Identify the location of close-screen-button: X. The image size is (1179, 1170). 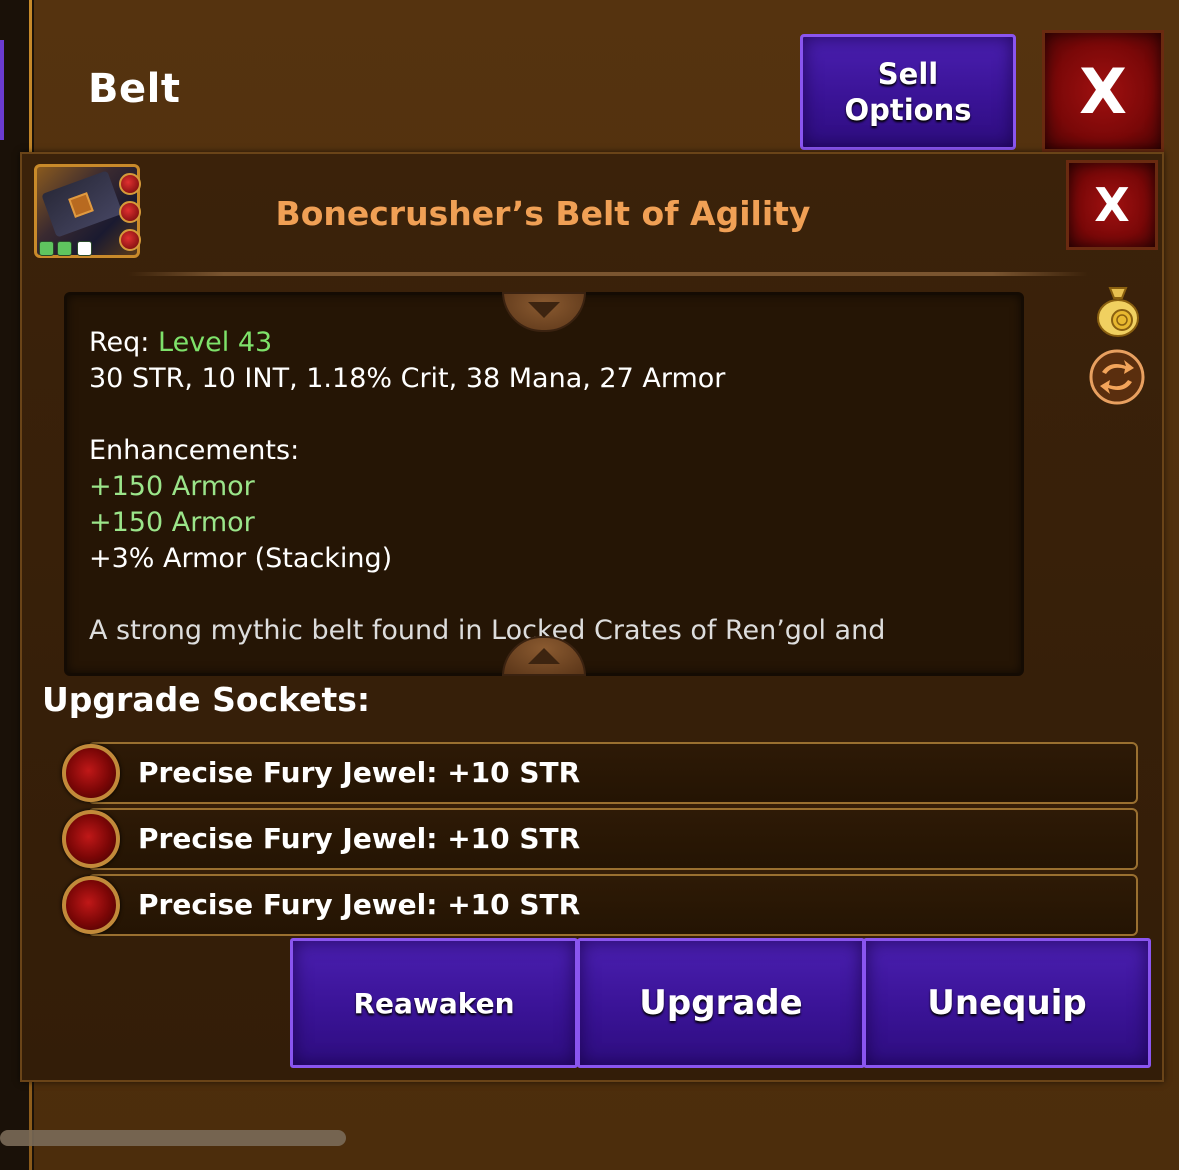
(1103, 91).